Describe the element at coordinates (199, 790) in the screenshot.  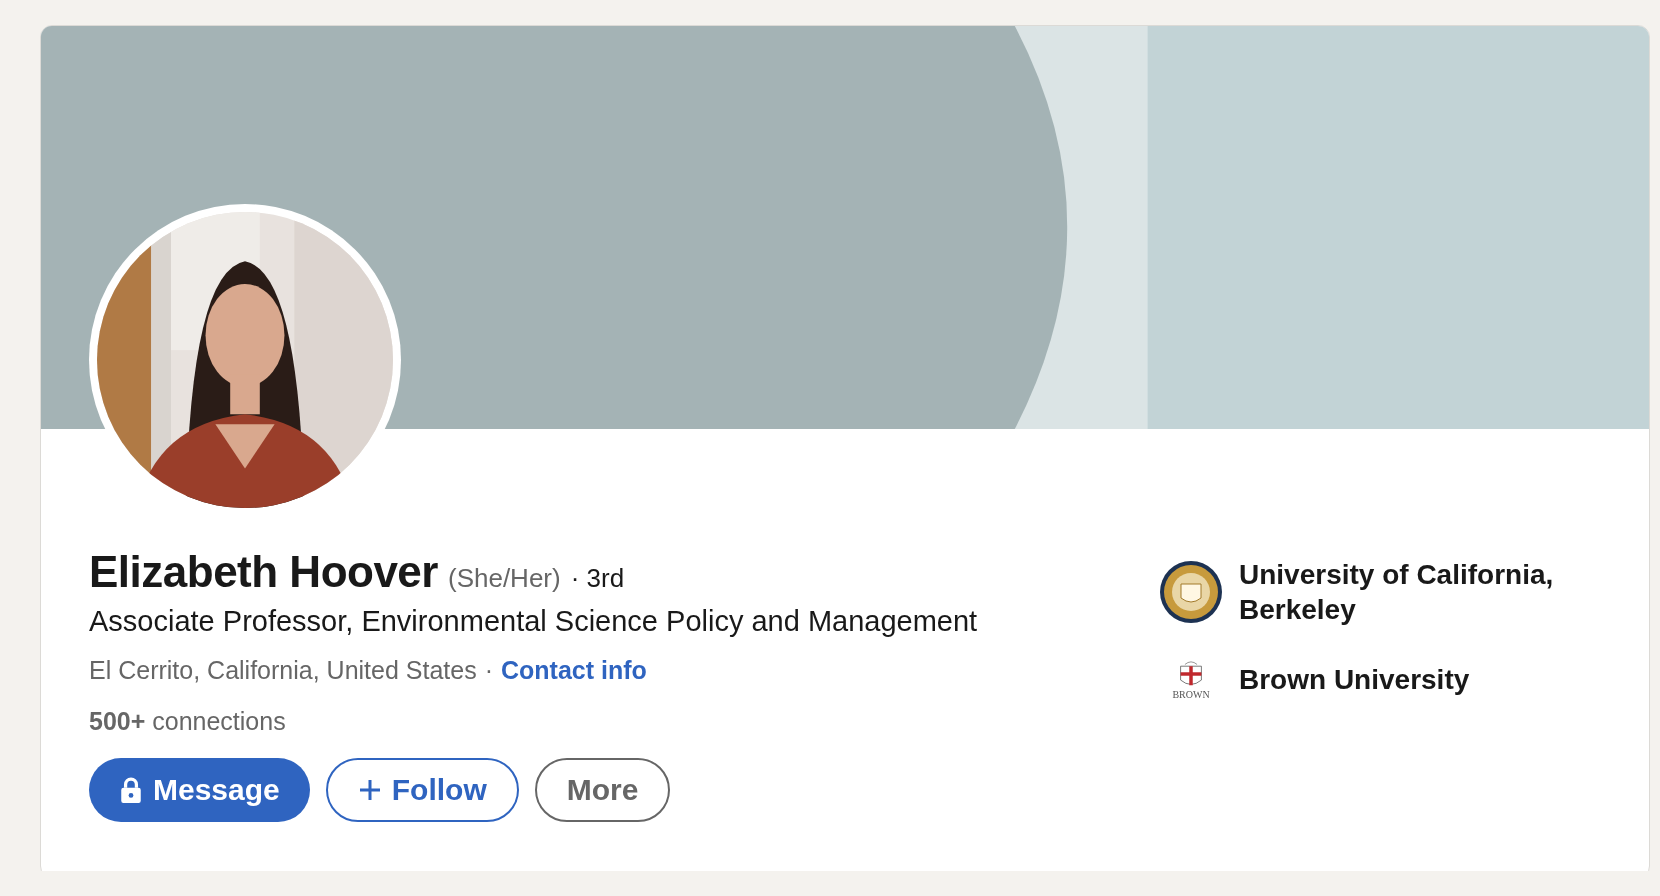
I see `message-button: Message` at that location.